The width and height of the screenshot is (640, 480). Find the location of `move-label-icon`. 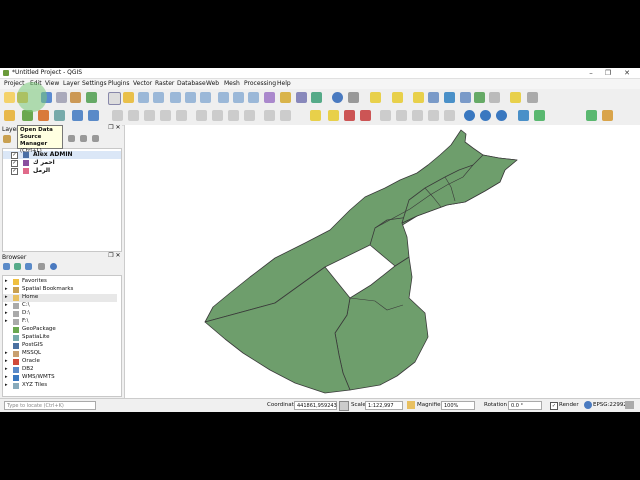

move-label-icon is located at coordinates (385, 115).